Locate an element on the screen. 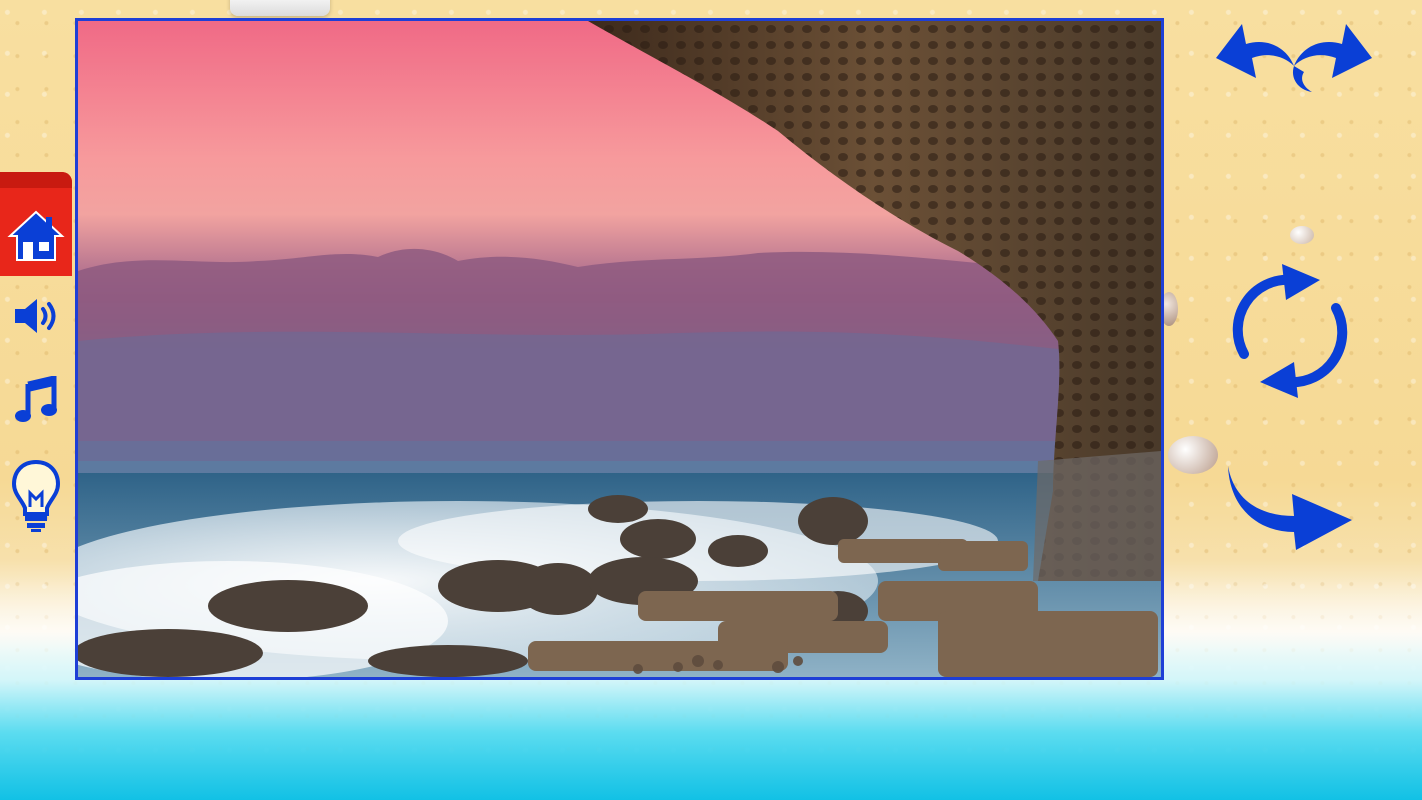 The width and height of the screenshot is (1422, 800). home-button is located at coordinates (36, 236).